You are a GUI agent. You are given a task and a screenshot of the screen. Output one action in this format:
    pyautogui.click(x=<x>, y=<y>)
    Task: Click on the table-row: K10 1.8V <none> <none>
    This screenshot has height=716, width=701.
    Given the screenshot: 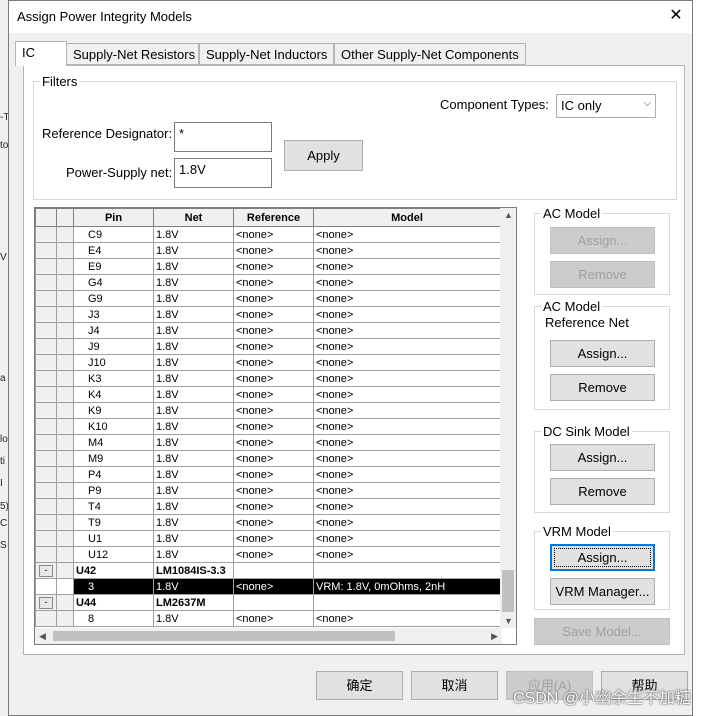 What is the action you would take?
    pyautogui.click(x=268, y=426)
    